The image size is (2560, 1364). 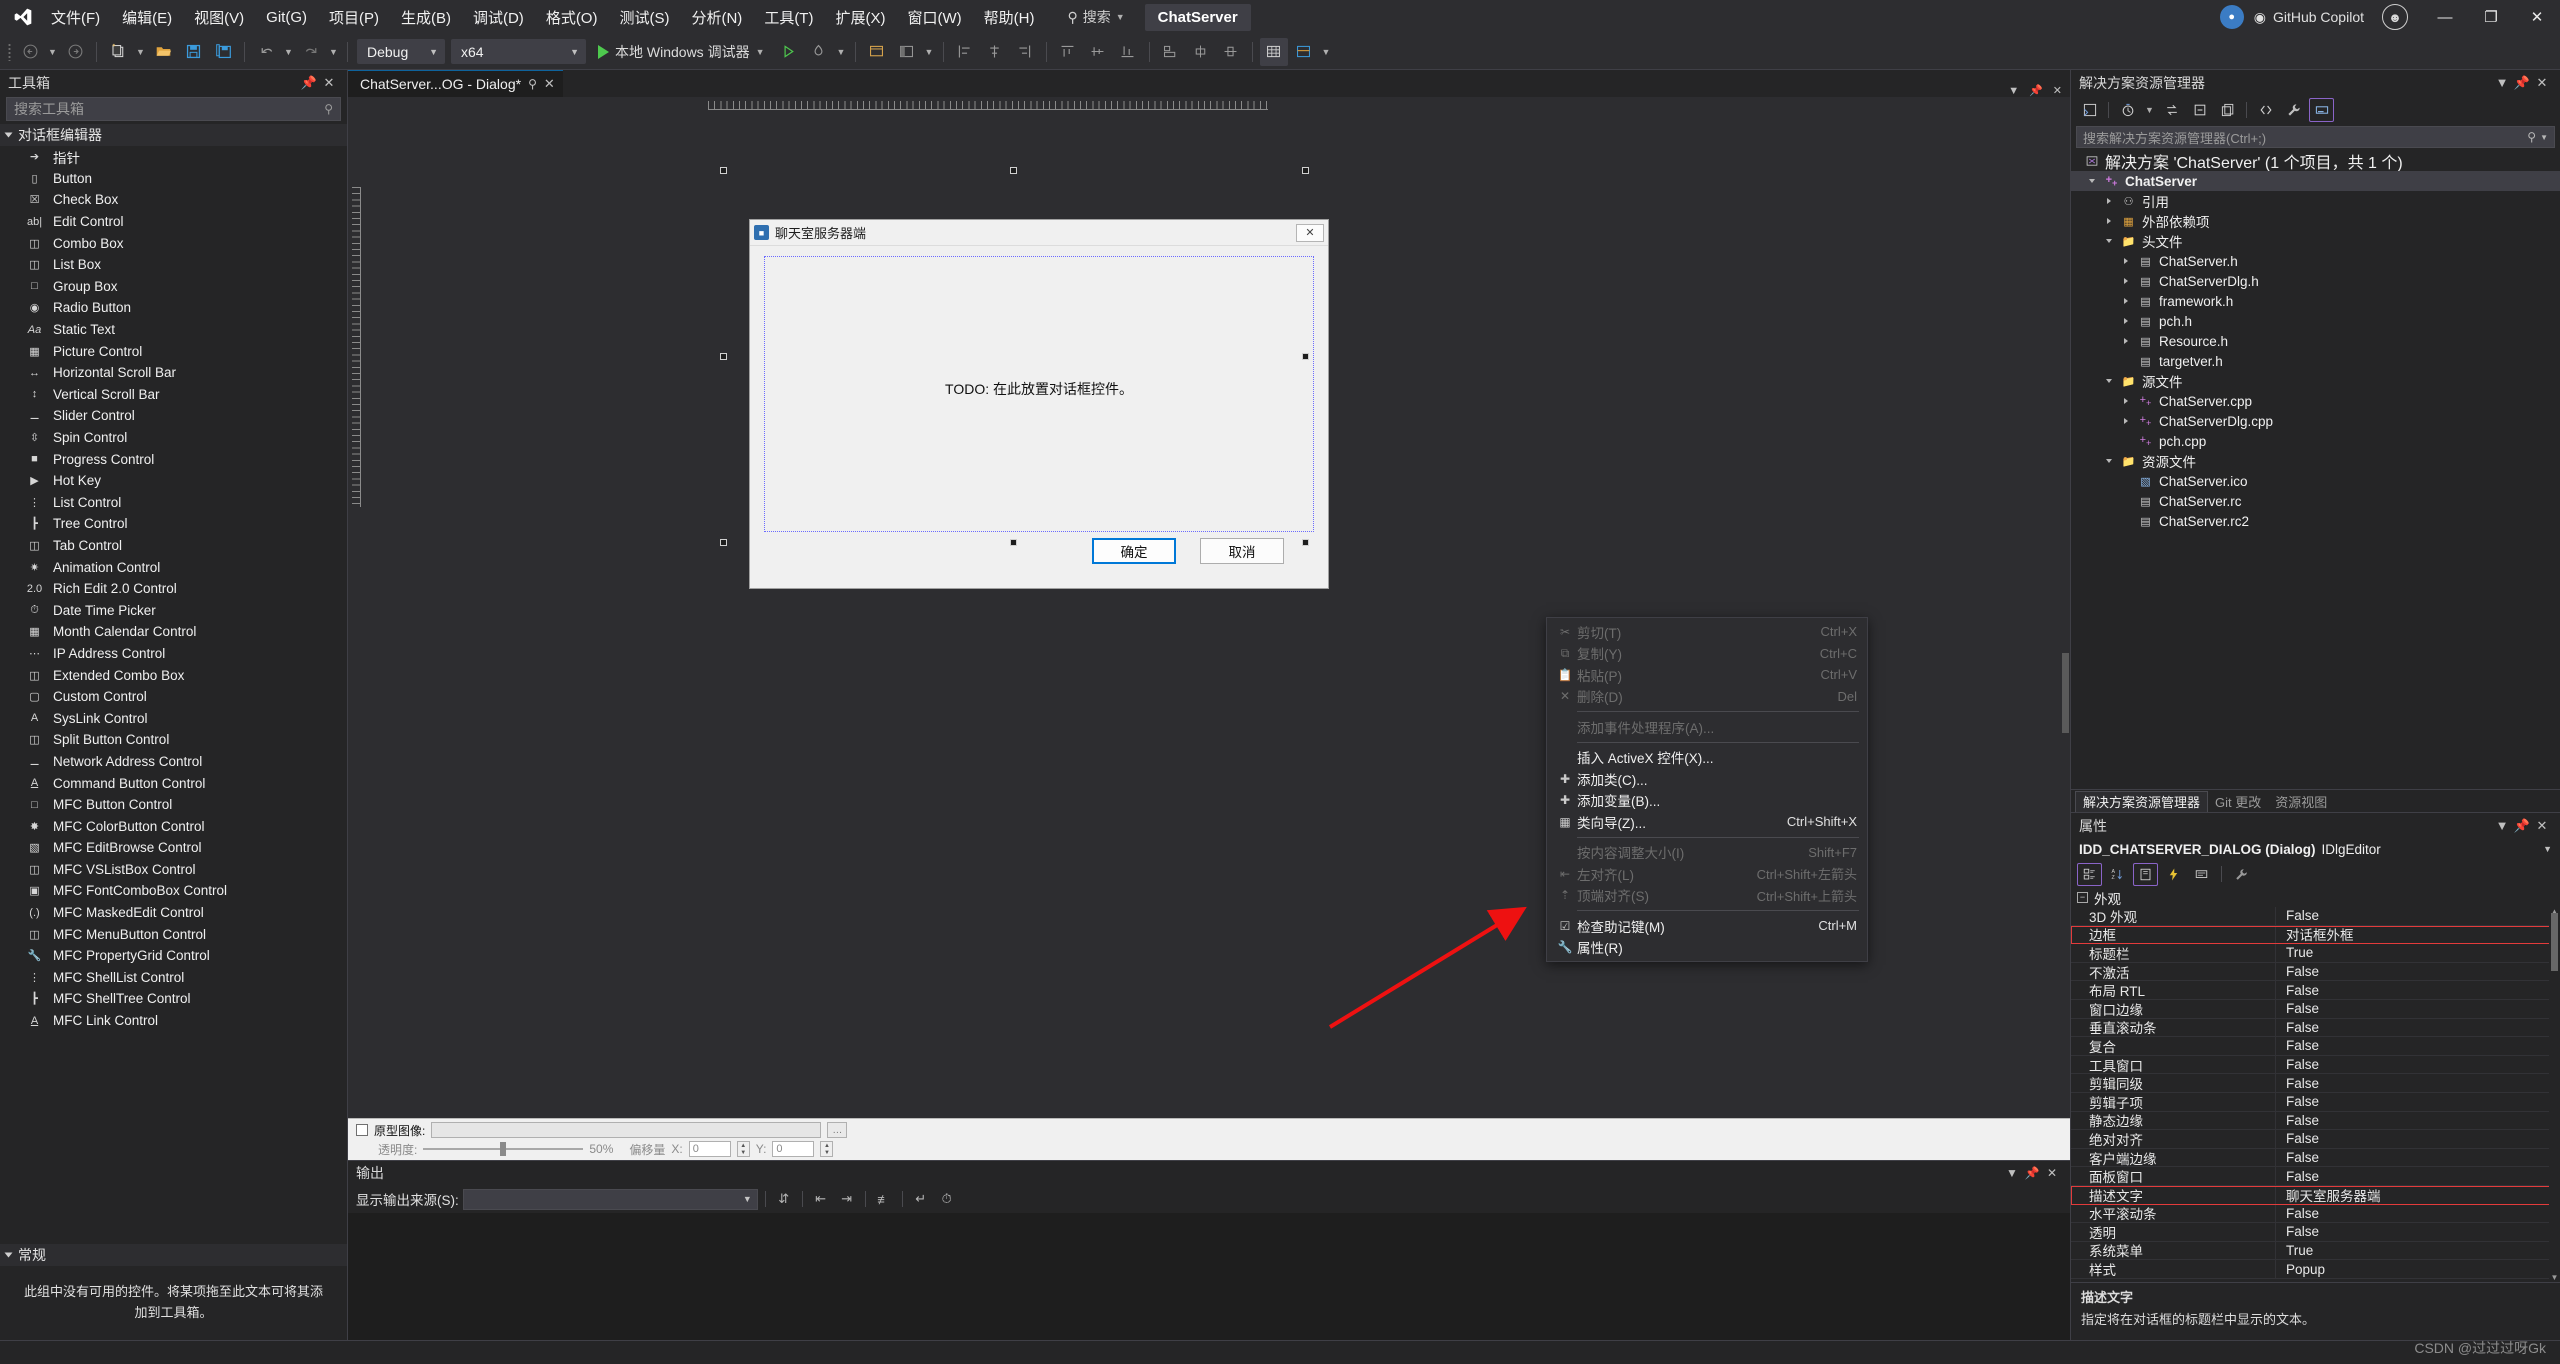 I want to click on center-vertically-icon, so click(x=1231, y=52).